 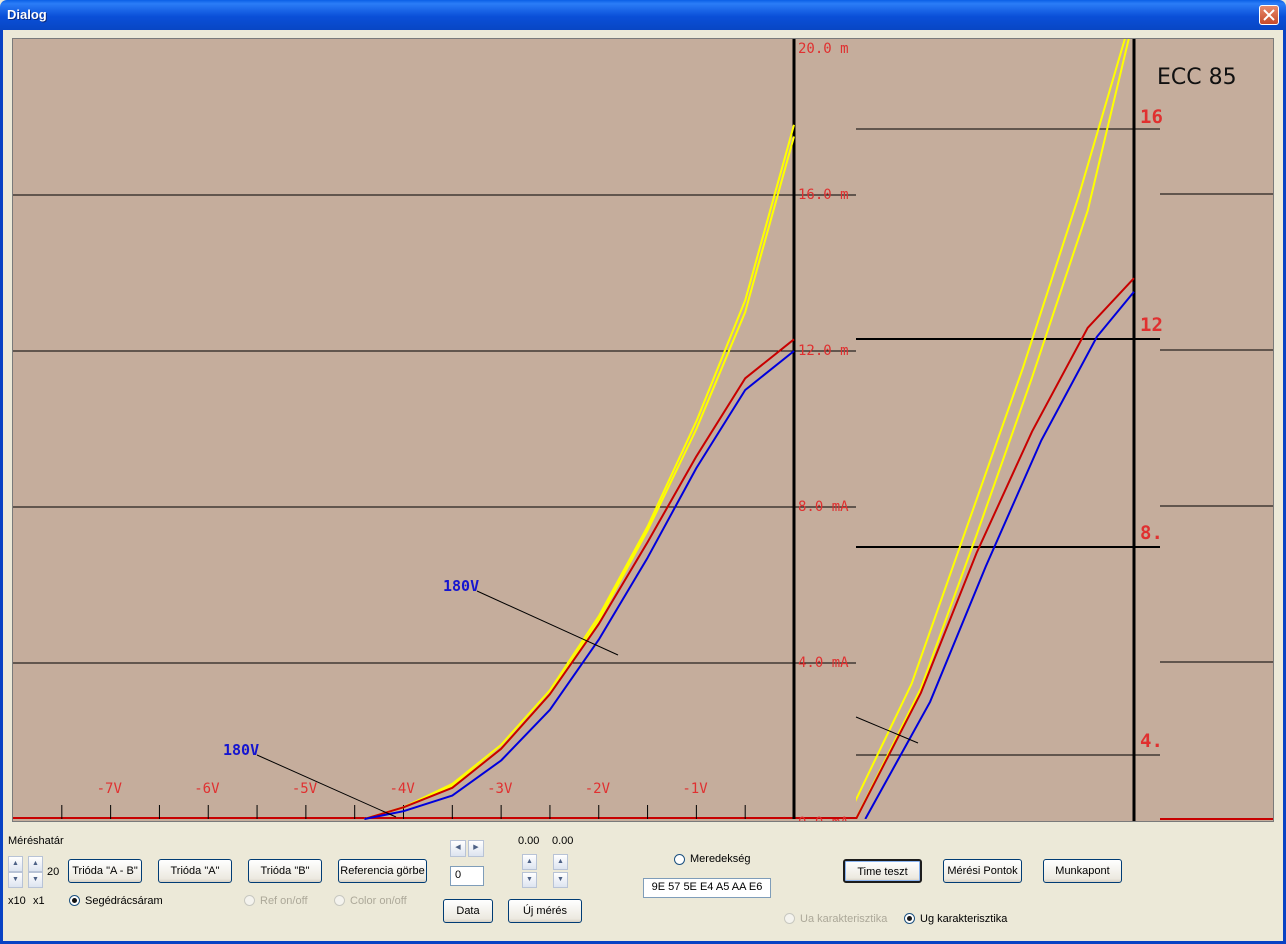 I want to click on value-2-up-icon: ▲, so click(x=560, y=862).